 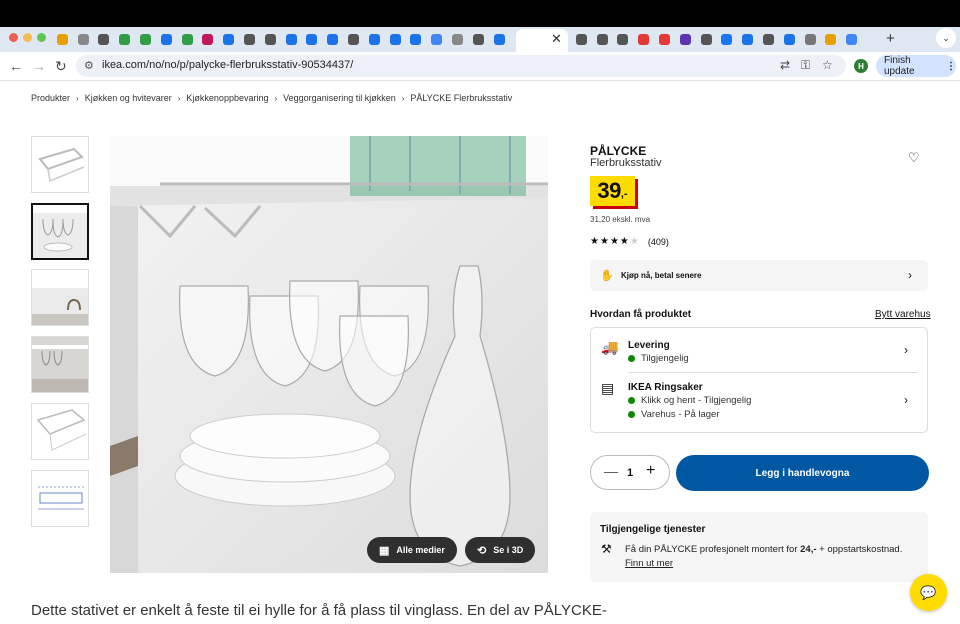 What do you see at coordinates (480, 13) in the screenshot?
I see `screen-top-bar` at bounding box center [480, 13].